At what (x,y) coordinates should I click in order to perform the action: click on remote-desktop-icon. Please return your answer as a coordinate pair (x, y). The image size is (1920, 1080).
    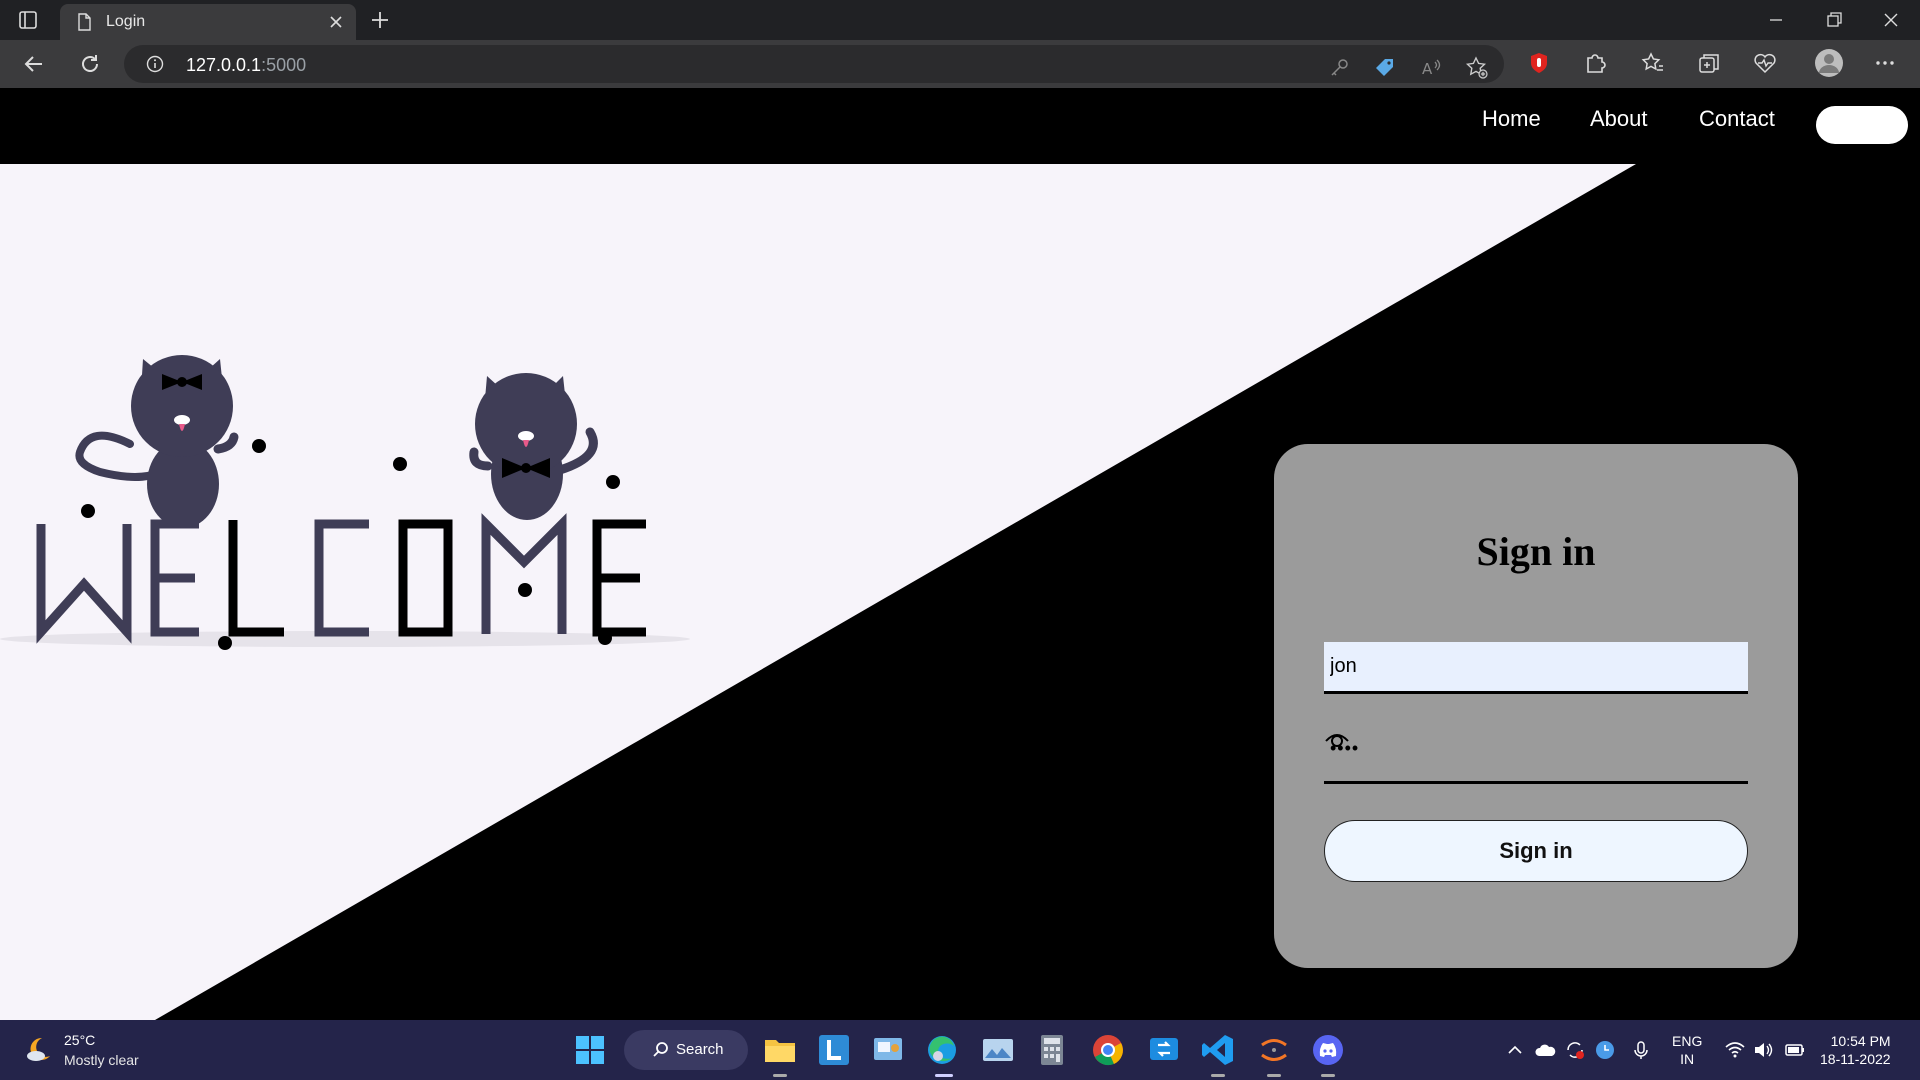
    Looking at the image, I should click on (1164, 1050).